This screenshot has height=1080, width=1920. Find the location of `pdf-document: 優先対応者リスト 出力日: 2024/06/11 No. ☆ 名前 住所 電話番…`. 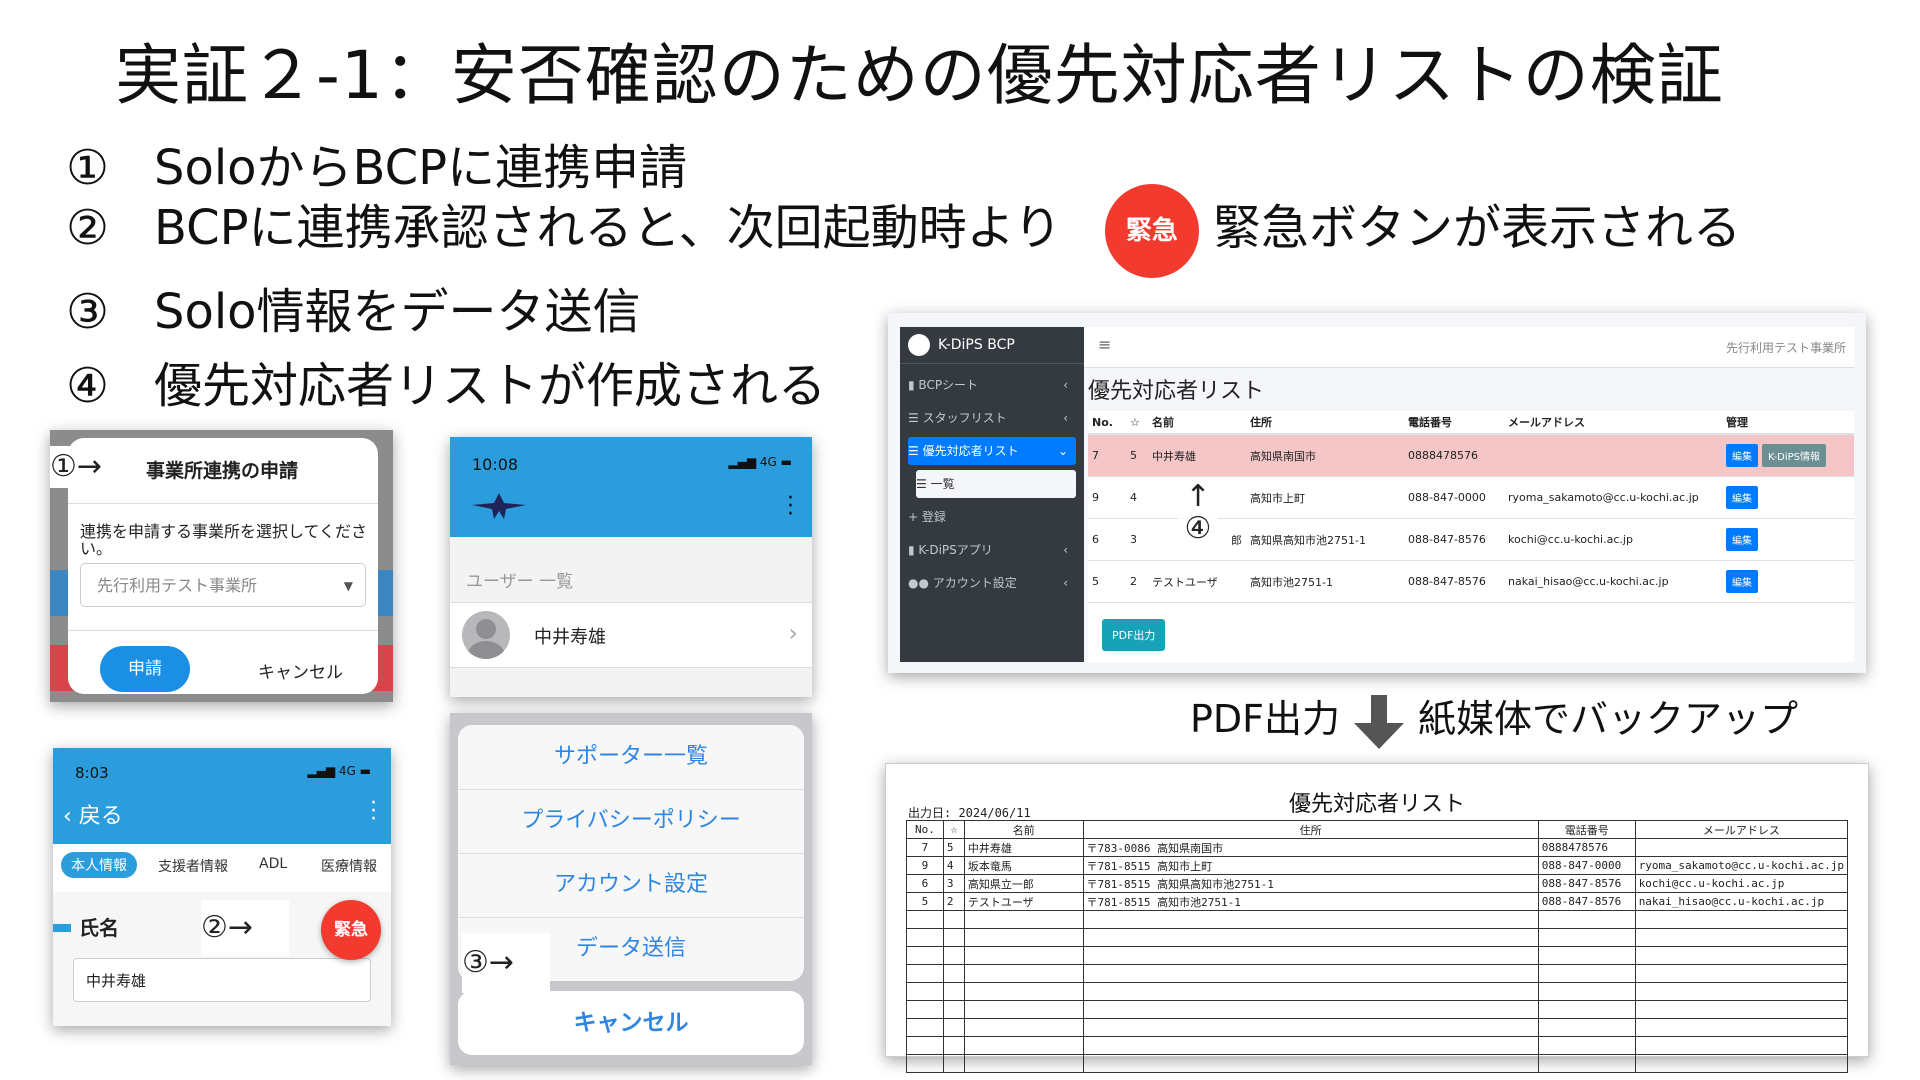

pdf-document: 優先対応者リスト 出力日: 2024/06/11 No. ☆ 名前 住所 電話番… is located at coordinates (1377, 918).